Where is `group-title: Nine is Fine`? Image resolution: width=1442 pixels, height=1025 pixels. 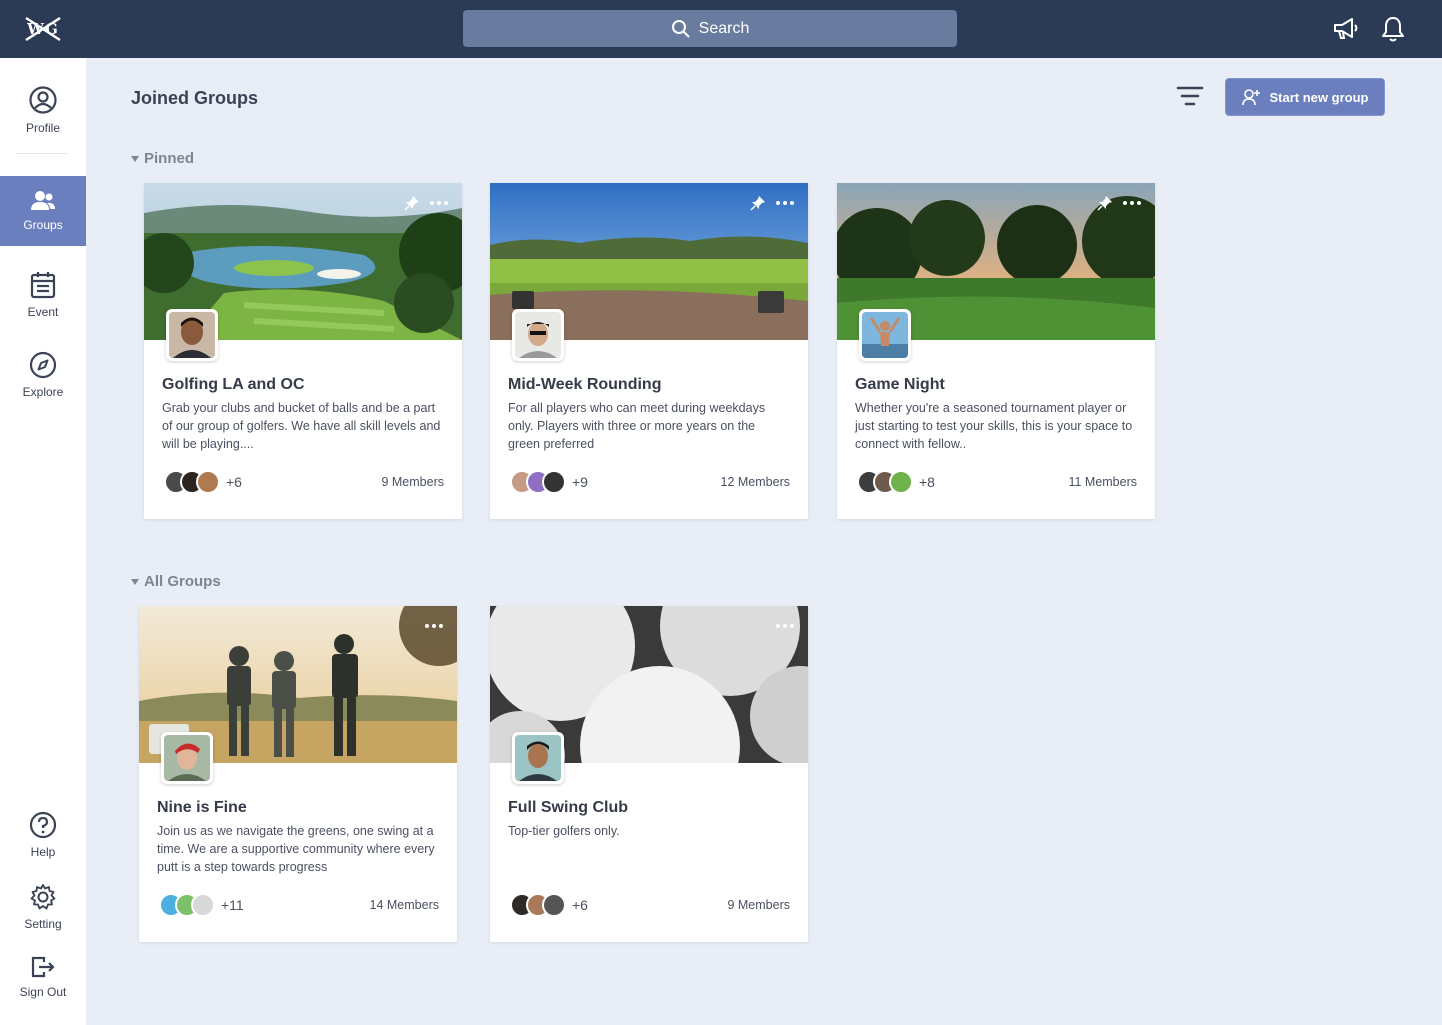
group-title: Nine is Fine is located at coordinates (202, 808).